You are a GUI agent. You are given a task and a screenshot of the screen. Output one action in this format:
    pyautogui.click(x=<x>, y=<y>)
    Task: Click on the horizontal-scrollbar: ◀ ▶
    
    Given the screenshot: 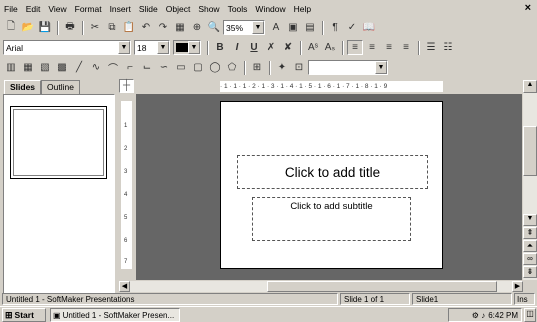 What is the action you would take?
    pyautogui.click(x=321, y=286)
    